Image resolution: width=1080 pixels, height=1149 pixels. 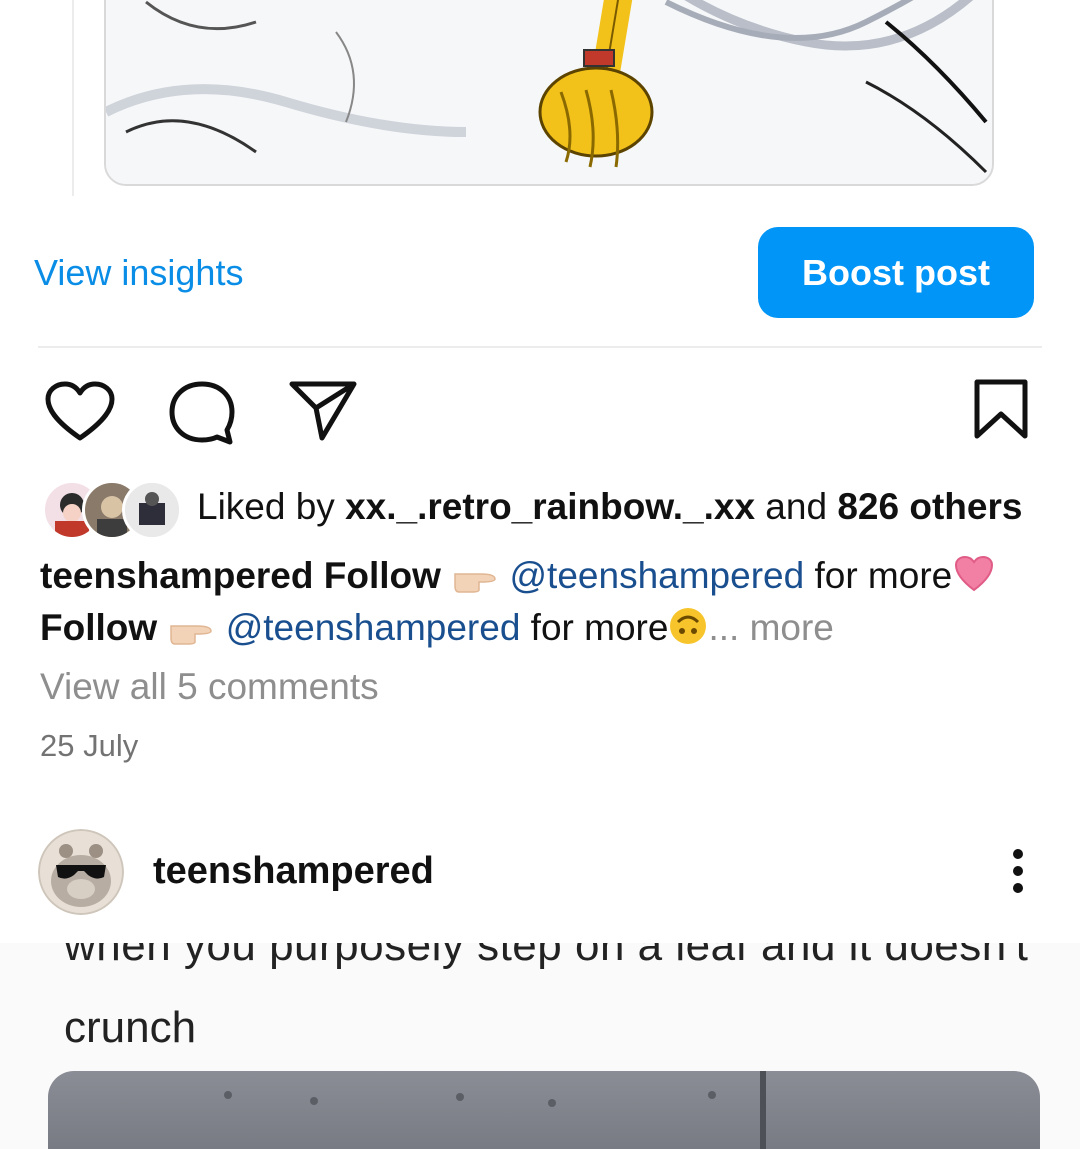 I want to click on cartoon-illustration, so click(x=549, y=92).